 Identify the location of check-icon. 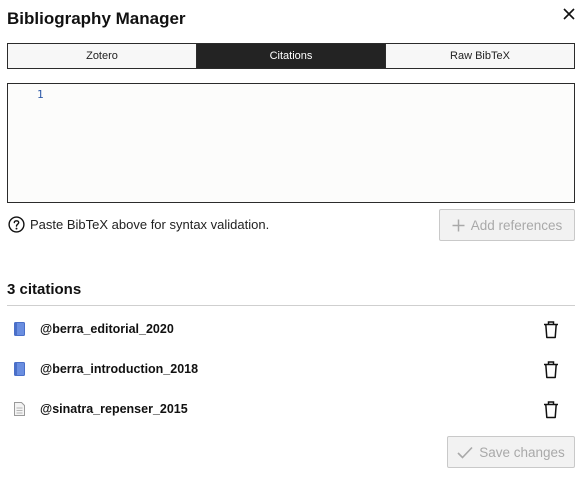
(465, 452).